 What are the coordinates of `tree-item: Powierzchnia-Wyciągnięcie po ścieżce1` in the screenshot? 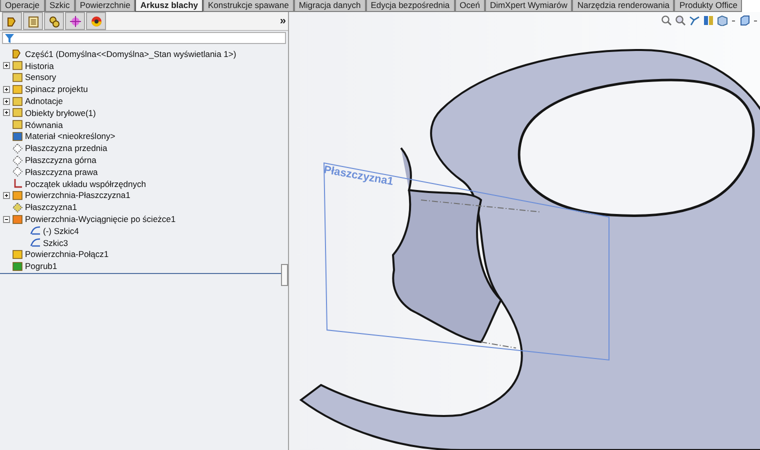 It's located at (100, 219).